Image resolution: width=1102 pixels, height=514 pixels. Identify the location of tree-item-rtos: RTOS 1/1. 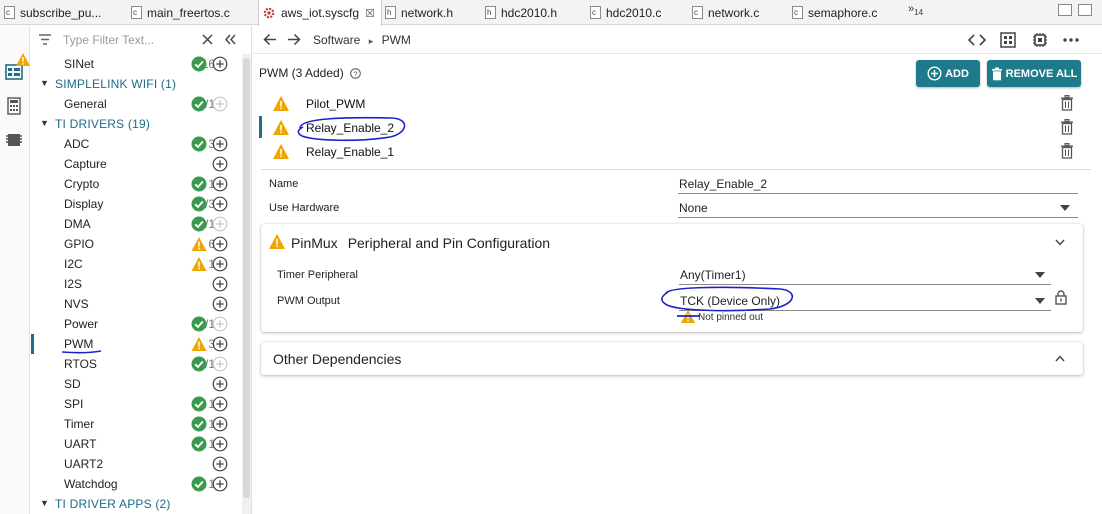
(136, 364).